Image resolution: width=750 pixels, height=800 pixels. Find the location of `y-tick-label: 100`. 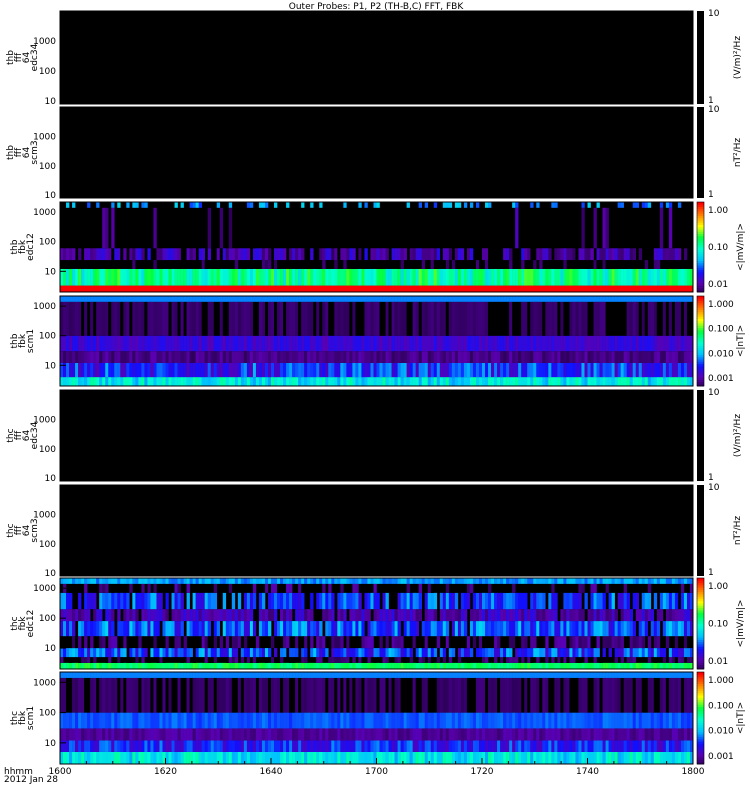

y-tick-label: 100 is located at coordinates (47, 619).